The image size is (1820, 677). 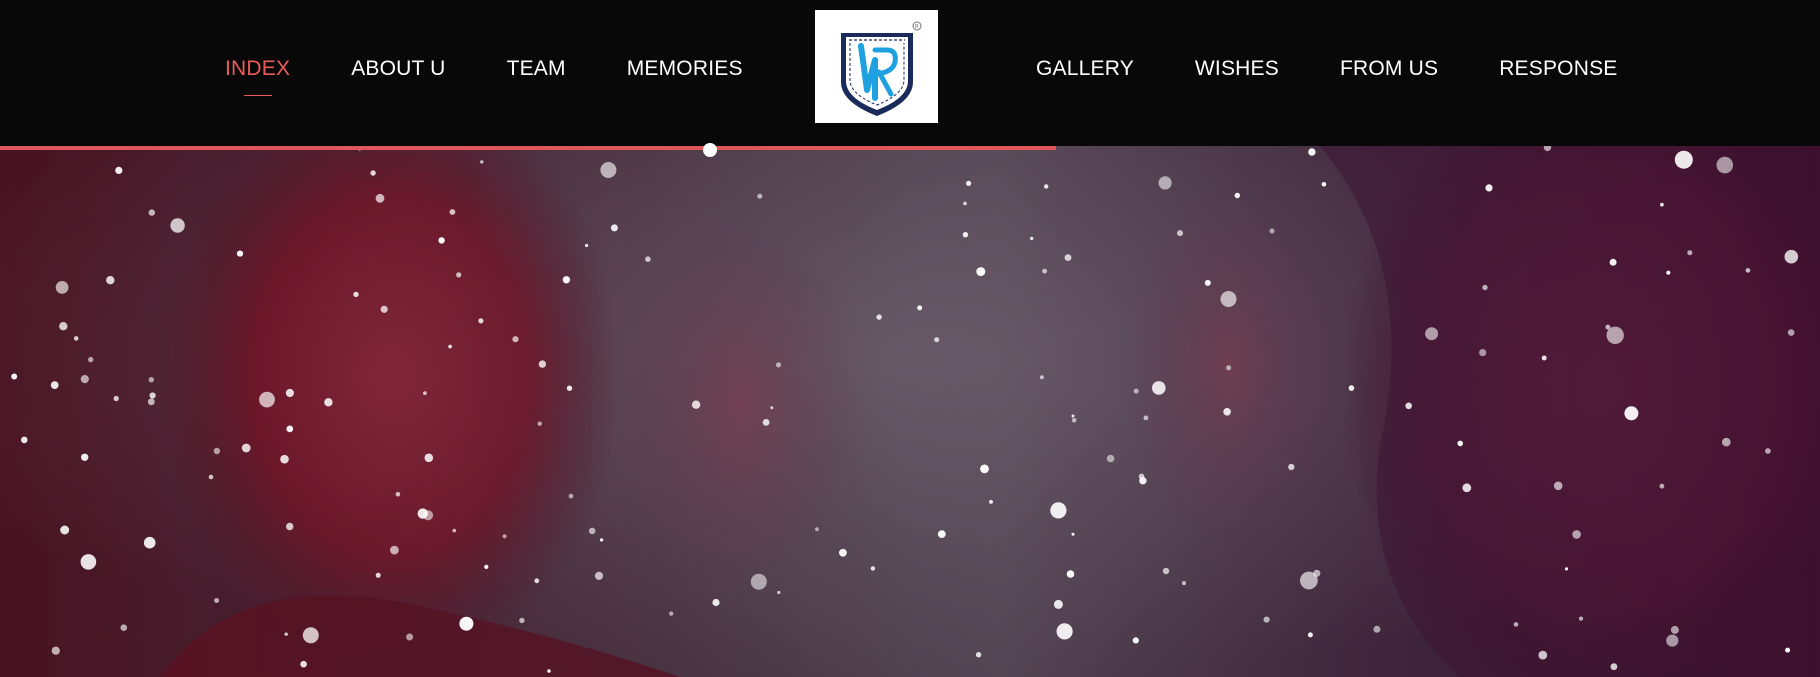 What do you see at coordinates (1085, 69) in the screenshot?
I see `nav-item-gallery: GALLERY` at bounding box center [1085, 69].